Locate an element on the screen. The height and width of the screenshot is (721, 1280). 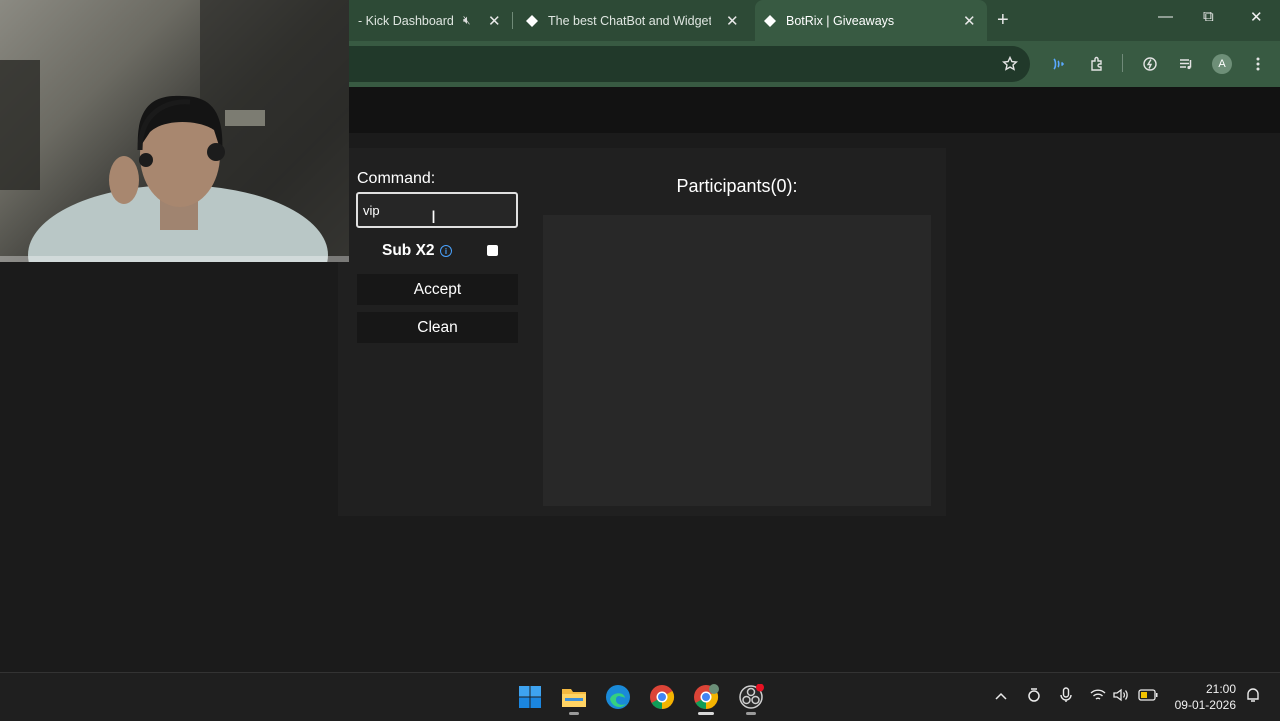
system-clock: 21:00 09-01-2026 is located at coordinates (1205, 697).